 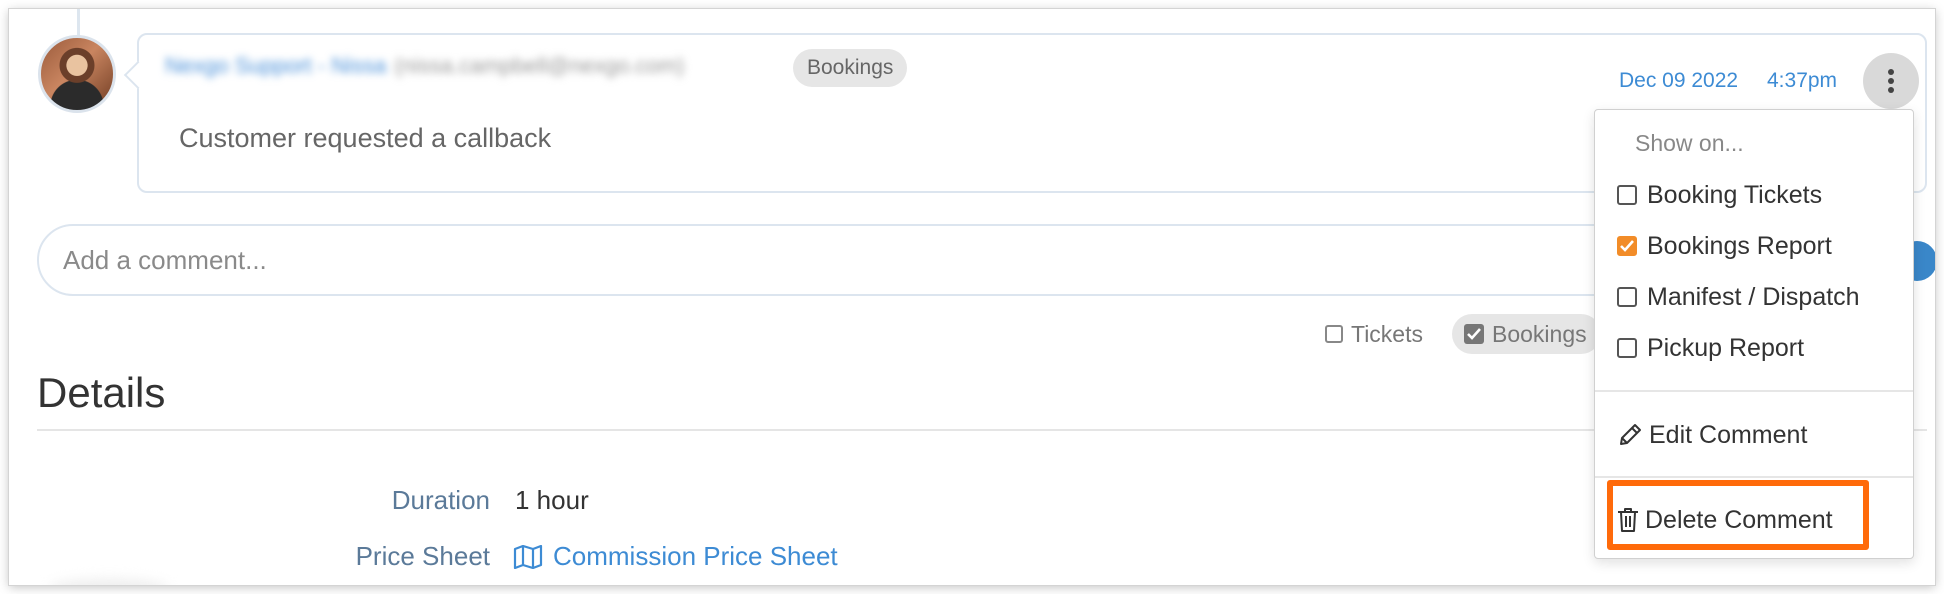 I want to click on delete-comment-label: Delete Comment, so click(x=1739, y=519).